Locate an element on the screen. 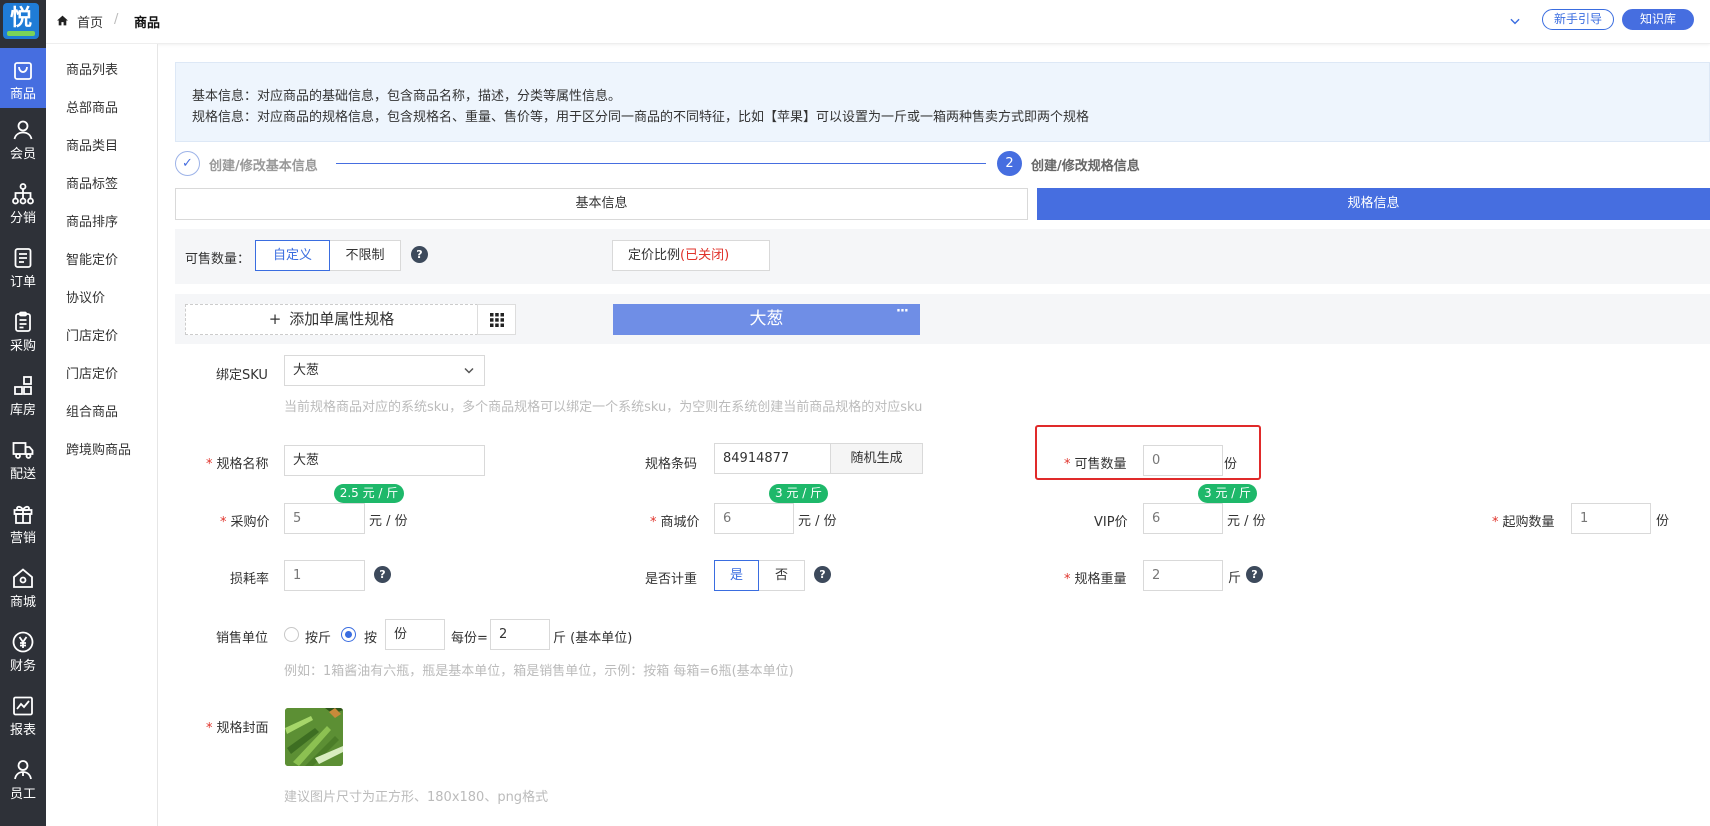 The height and width of the screenshot is (826, 1710). sale-qty-unlimited-button: 不限制 is located at coordinates (365, 255).